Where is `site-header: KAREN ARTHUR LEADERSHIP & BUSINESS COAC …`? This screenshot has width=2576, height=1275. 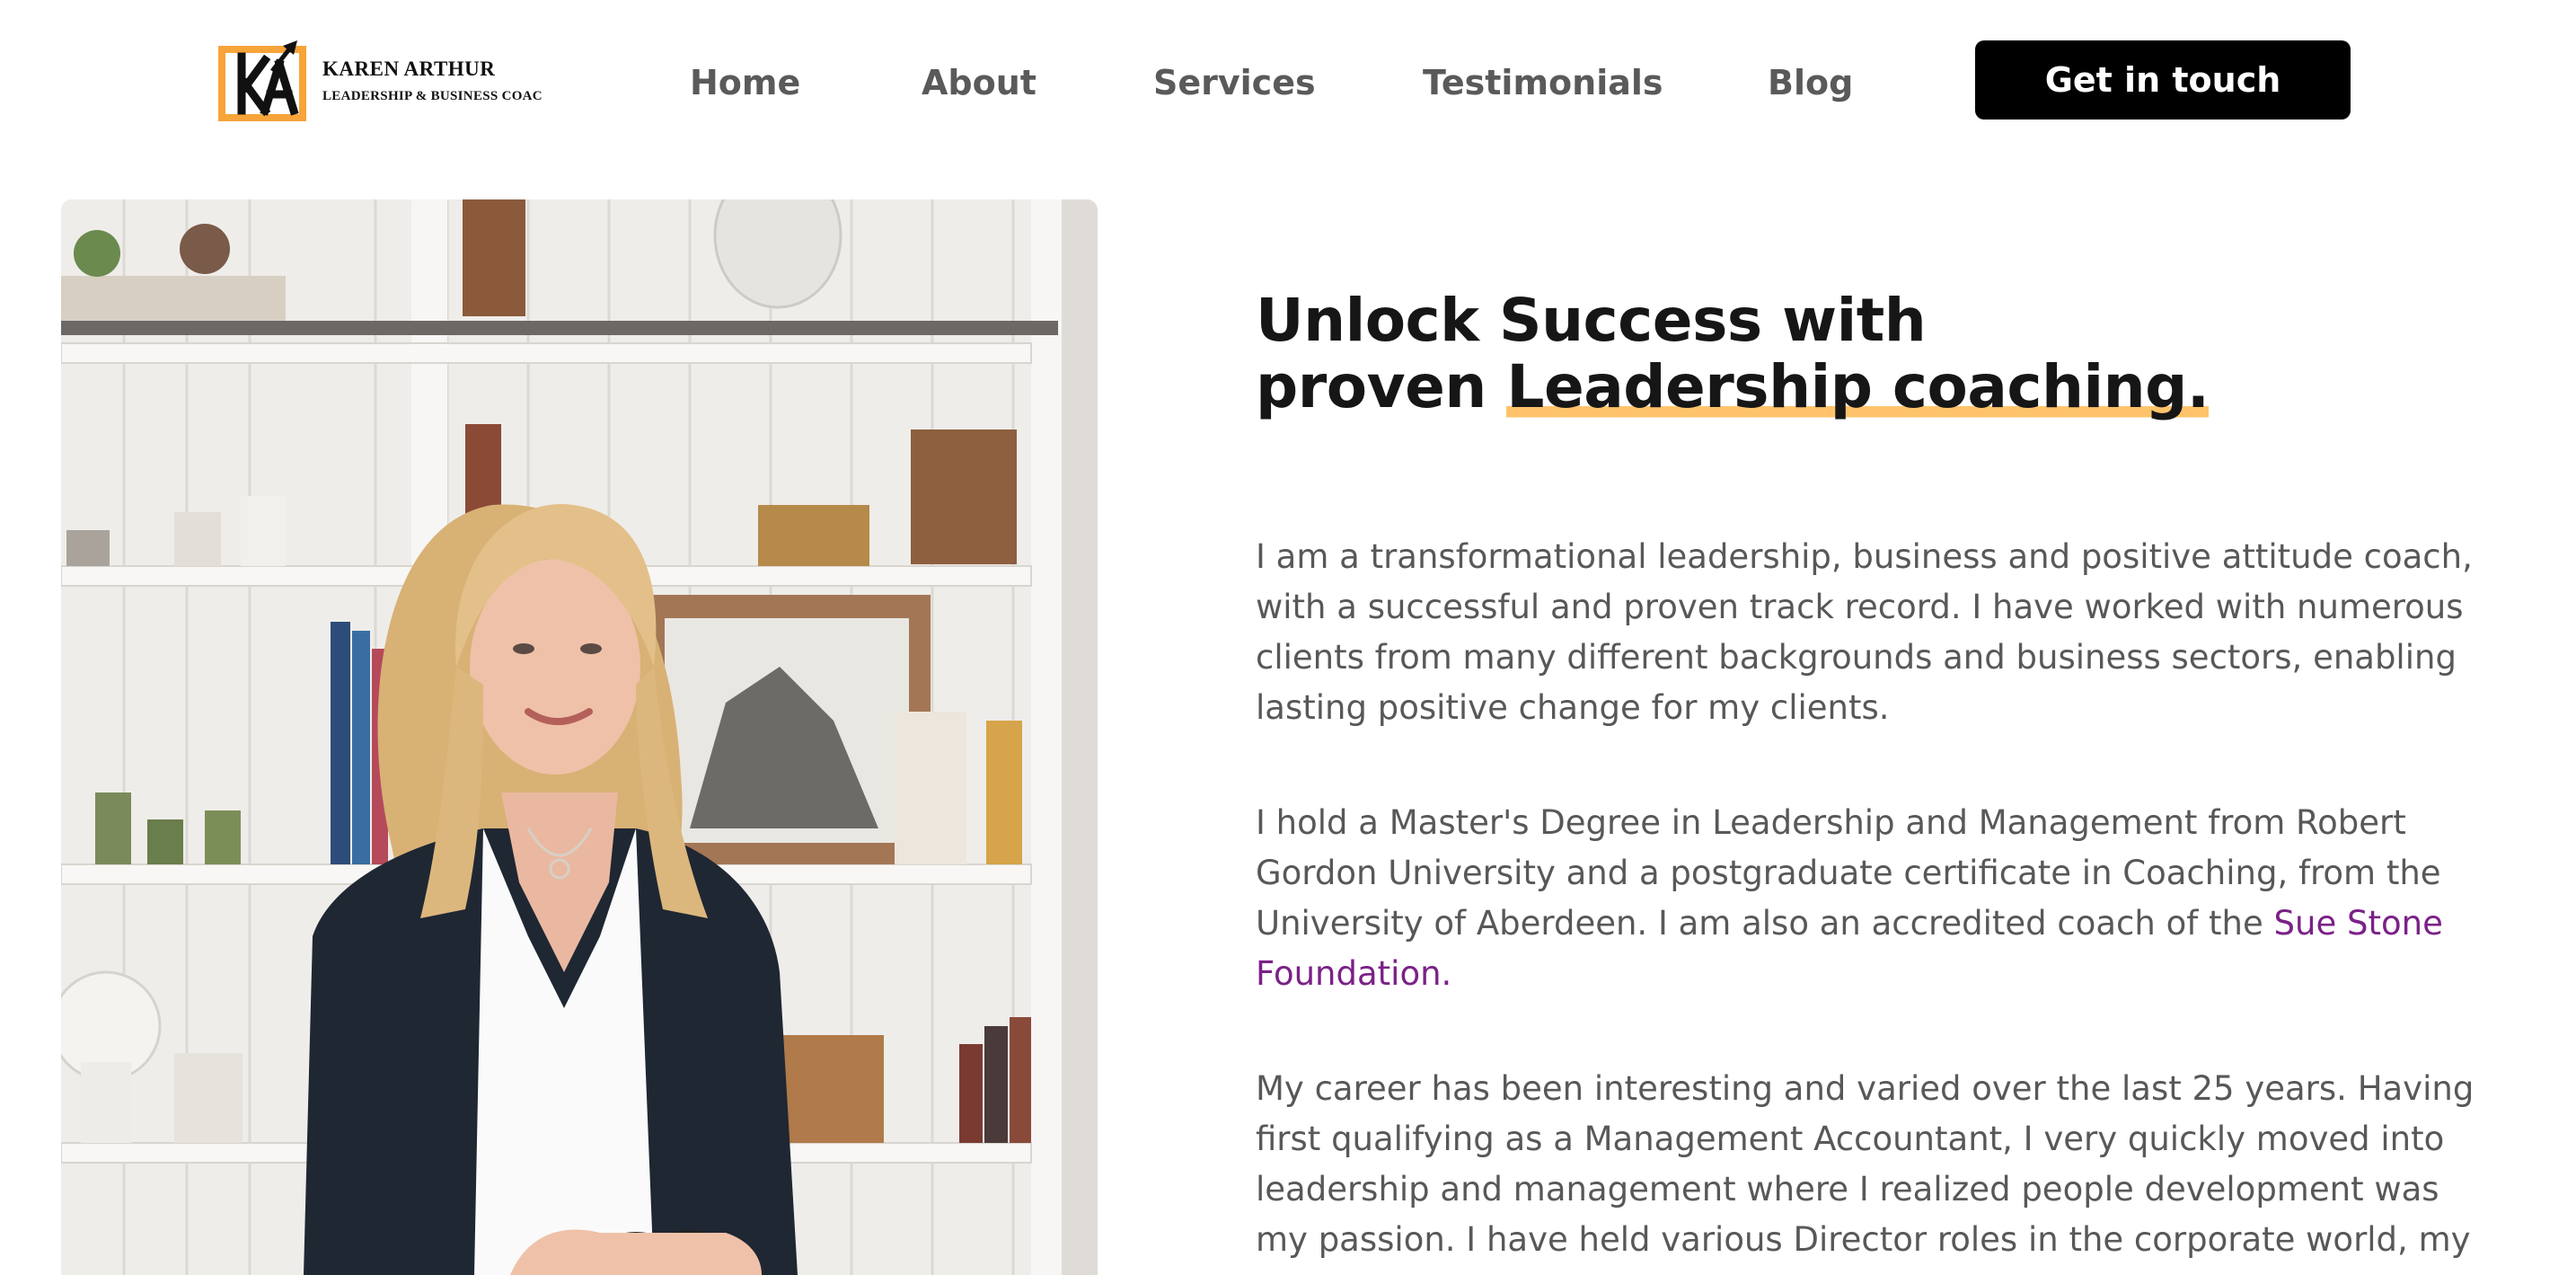 site-header: KAREN ARTHUR LEADERSHIP & BUSINESS COAC … is located at coordinates (1288, 81).